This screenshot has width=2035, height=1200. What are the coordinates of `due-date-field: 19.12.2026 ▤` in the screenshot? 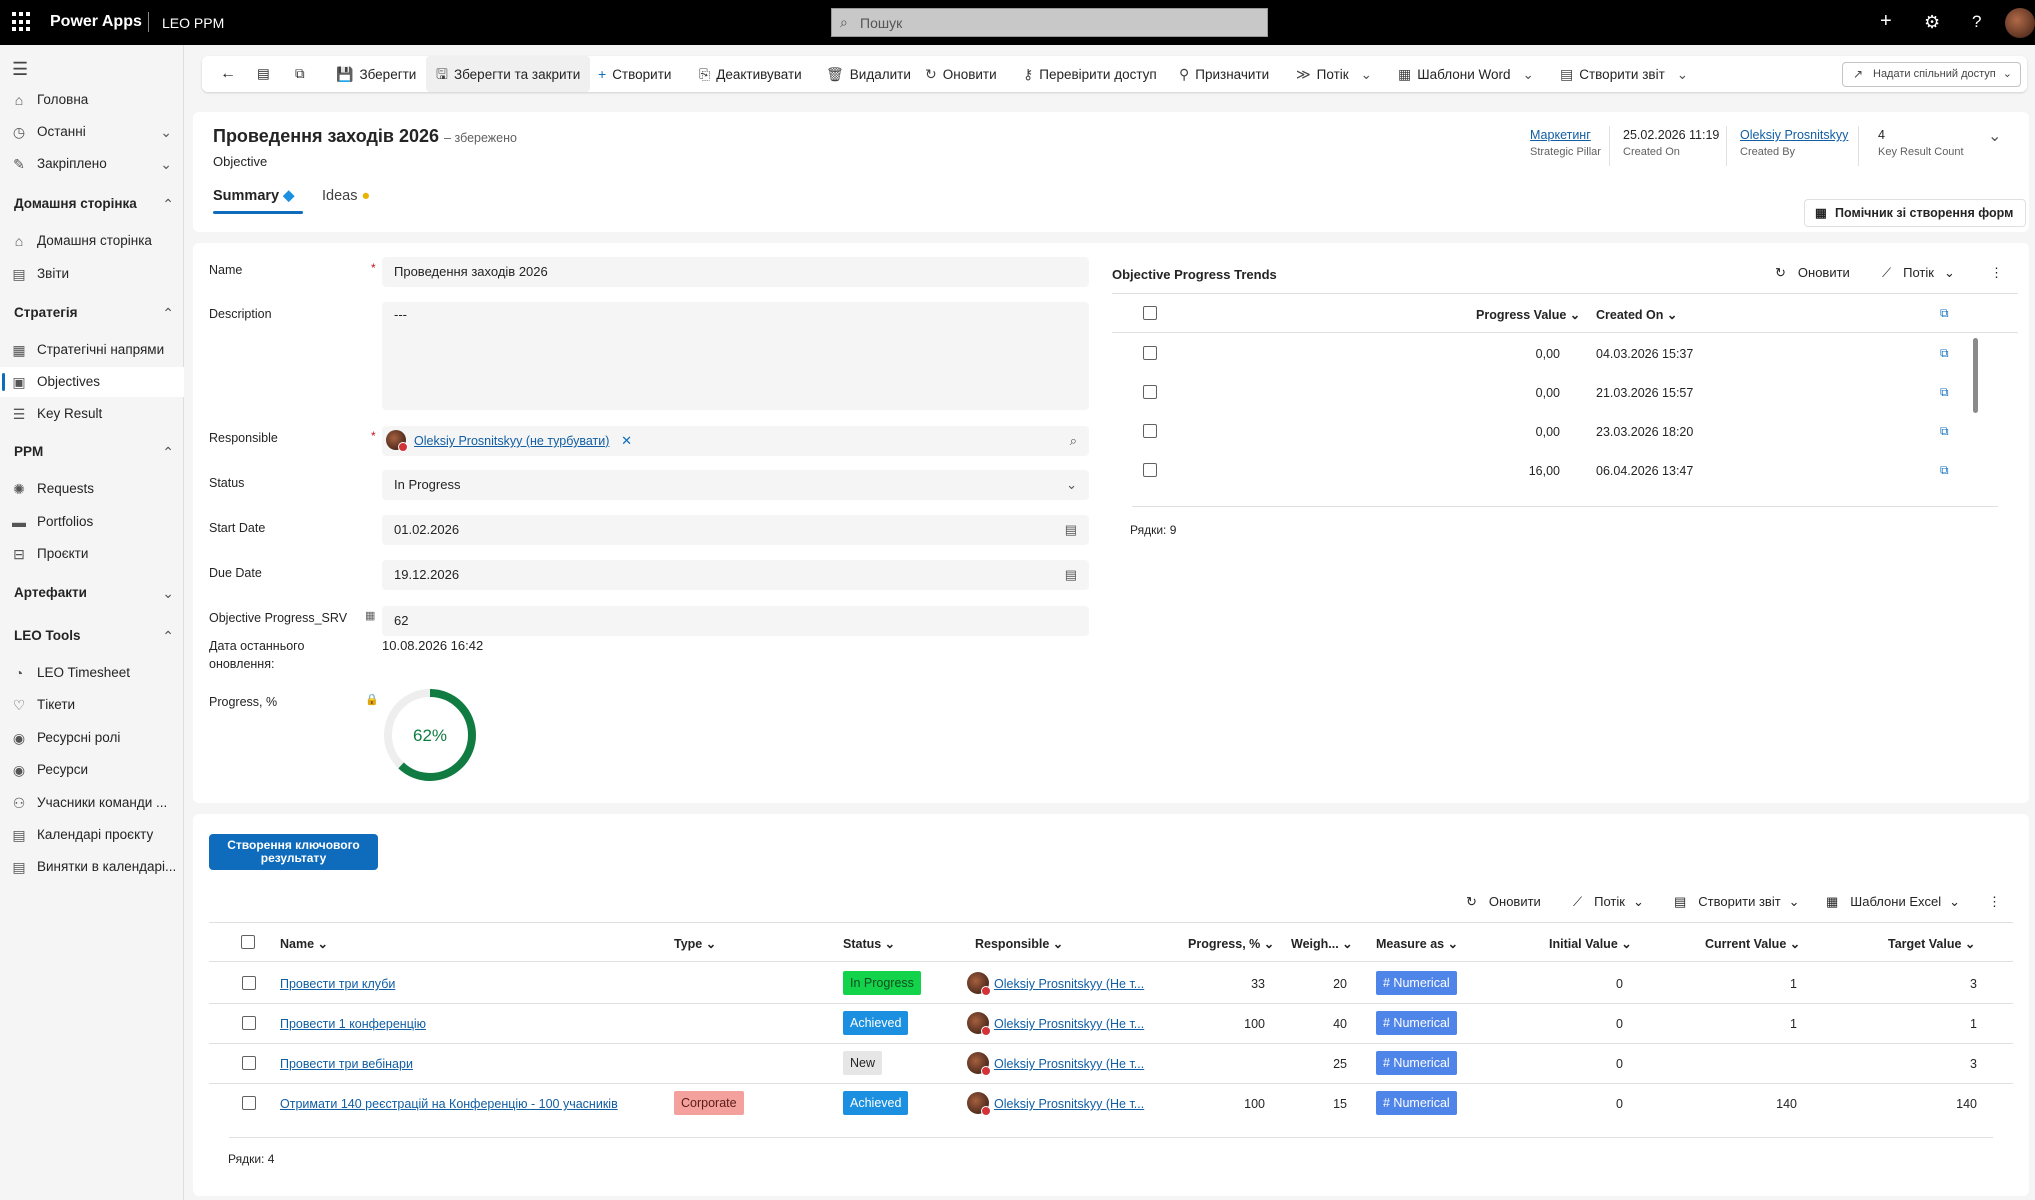 It's located at (735, 575).